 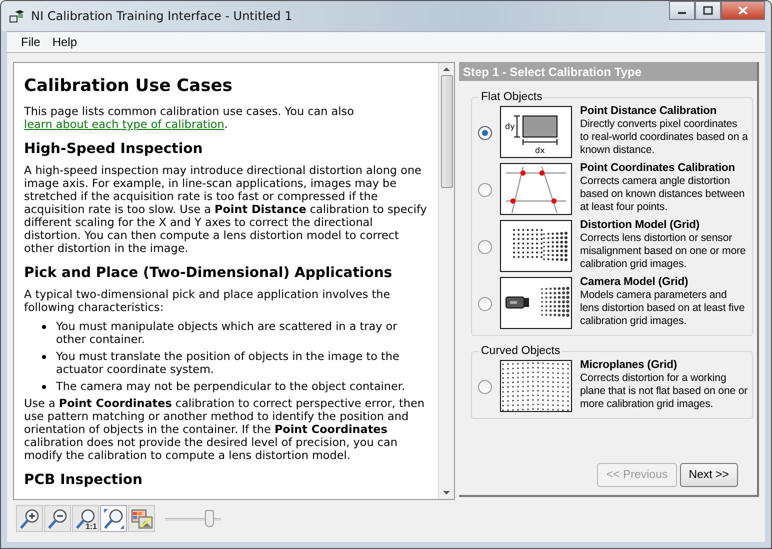 I want to click on ratio-label: 1:1, so click(x=91, y=526).